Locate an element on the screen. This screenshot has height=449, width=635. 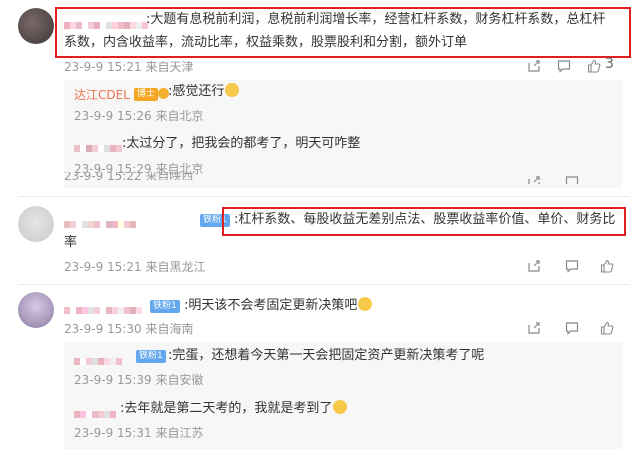
comment-text: :明天该不会考固定更新决策吧 is located at coordinates (278, 306).